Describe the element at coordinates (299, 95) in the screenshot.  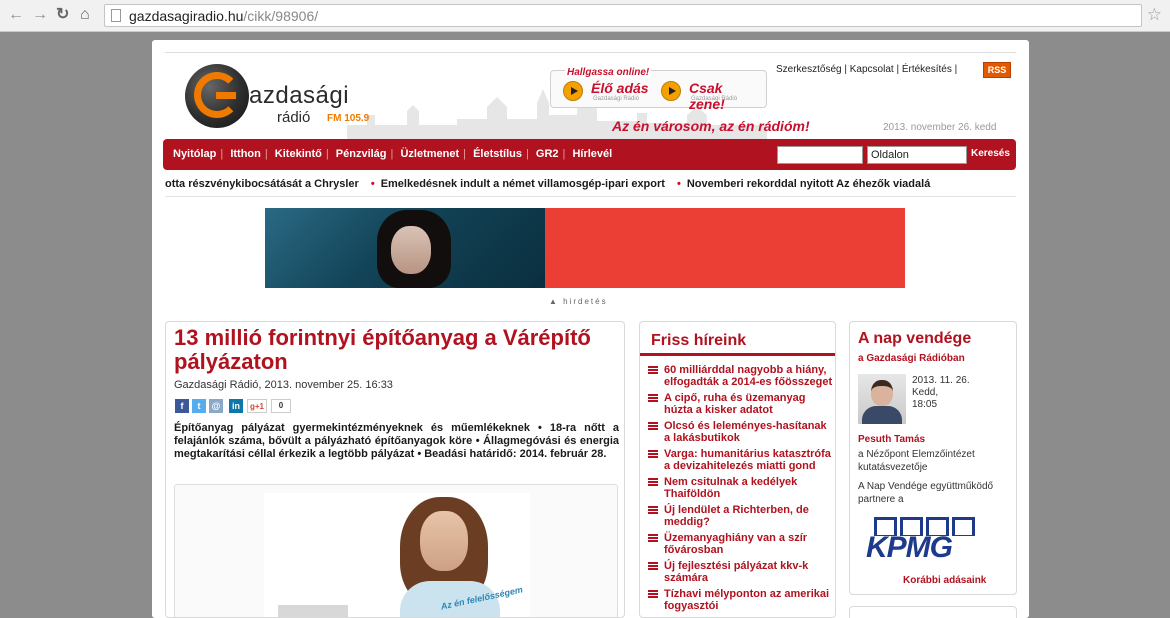
I see `logo-name: azdasági` at that location.